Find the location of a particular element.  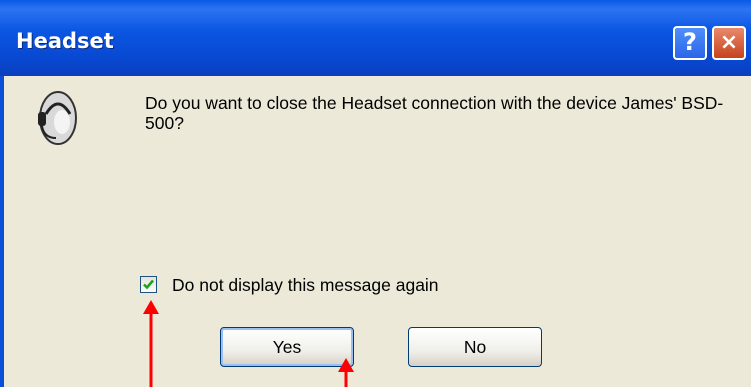

close-icon: × is located at coordinates (729, 42).